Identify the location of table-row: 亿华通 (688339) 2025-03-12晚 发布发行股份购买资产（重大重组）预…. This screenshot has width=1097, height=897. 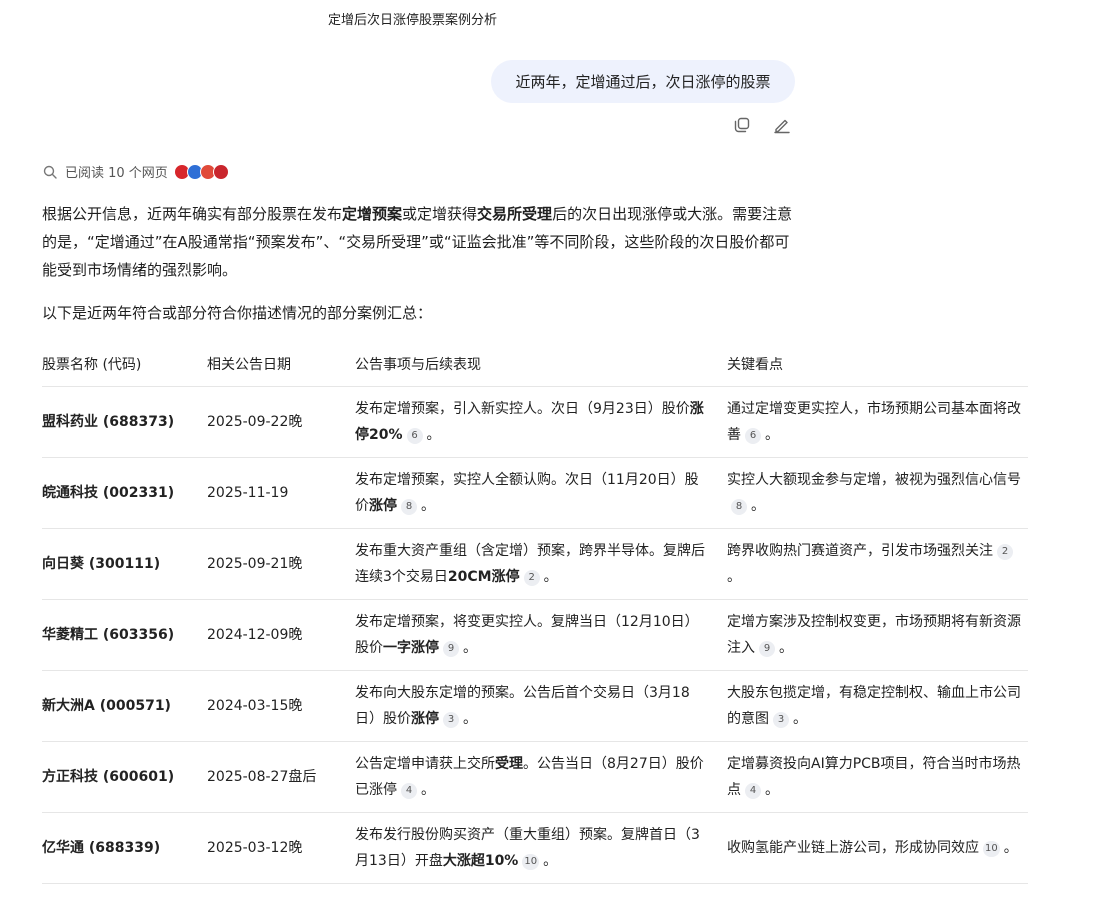
(535, 848).